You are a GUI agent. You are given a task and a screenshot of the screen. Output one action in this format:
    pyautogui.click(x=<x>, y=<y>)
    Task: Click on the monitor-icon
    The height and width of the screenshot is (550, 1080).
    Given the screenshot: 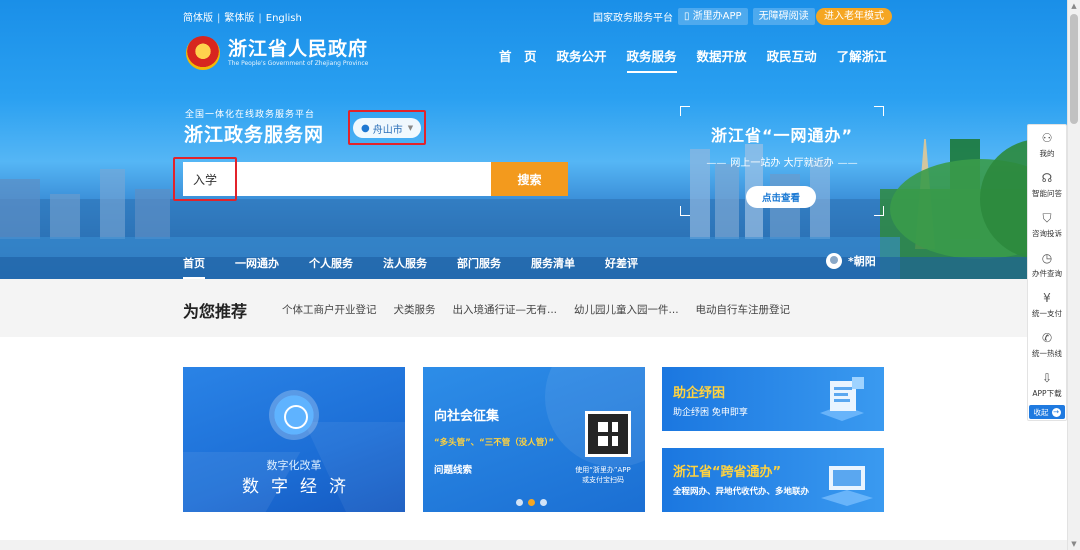 What is the action you would take?
    pyautogui.click(x=847, y=486)
    